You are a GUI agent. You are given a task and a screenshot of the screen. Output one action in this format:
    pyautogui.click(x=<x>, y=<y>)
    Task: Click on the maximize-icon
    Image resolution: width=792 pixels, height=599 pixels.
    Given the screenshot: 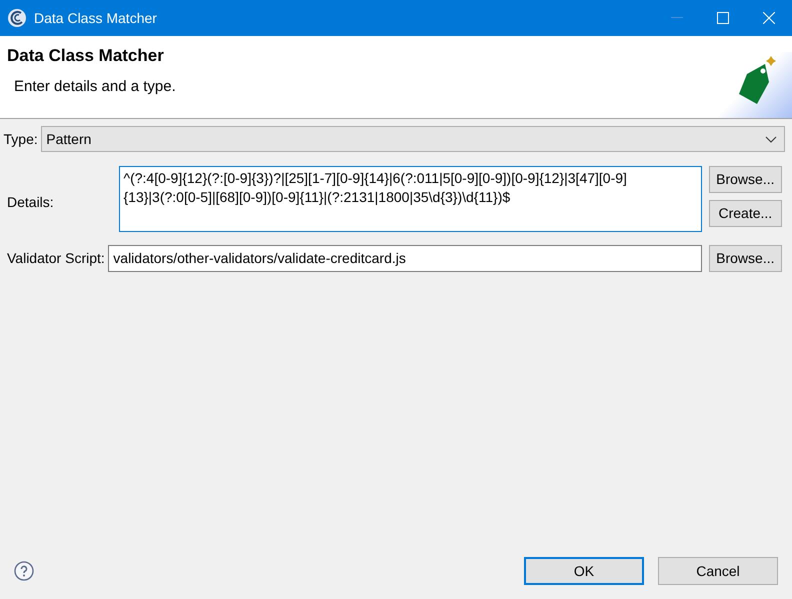 What is the action you would take?
    pyautogui.click(x=723, y=18)
    